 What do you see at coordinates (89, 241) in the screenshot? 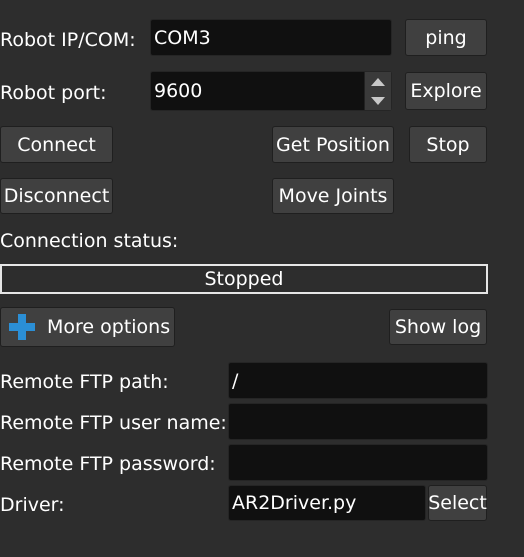
I see `connection-status-label: Connection status:` at bounding box center [89, 241].